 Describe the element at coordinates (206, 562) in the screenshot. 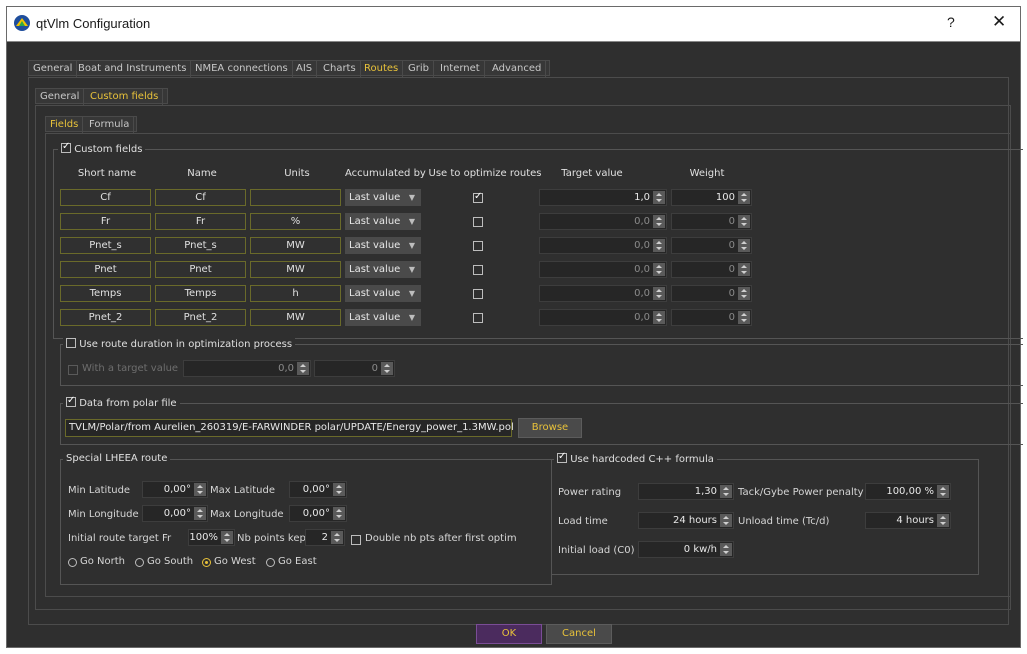

I see `radio-go-west` at that location.